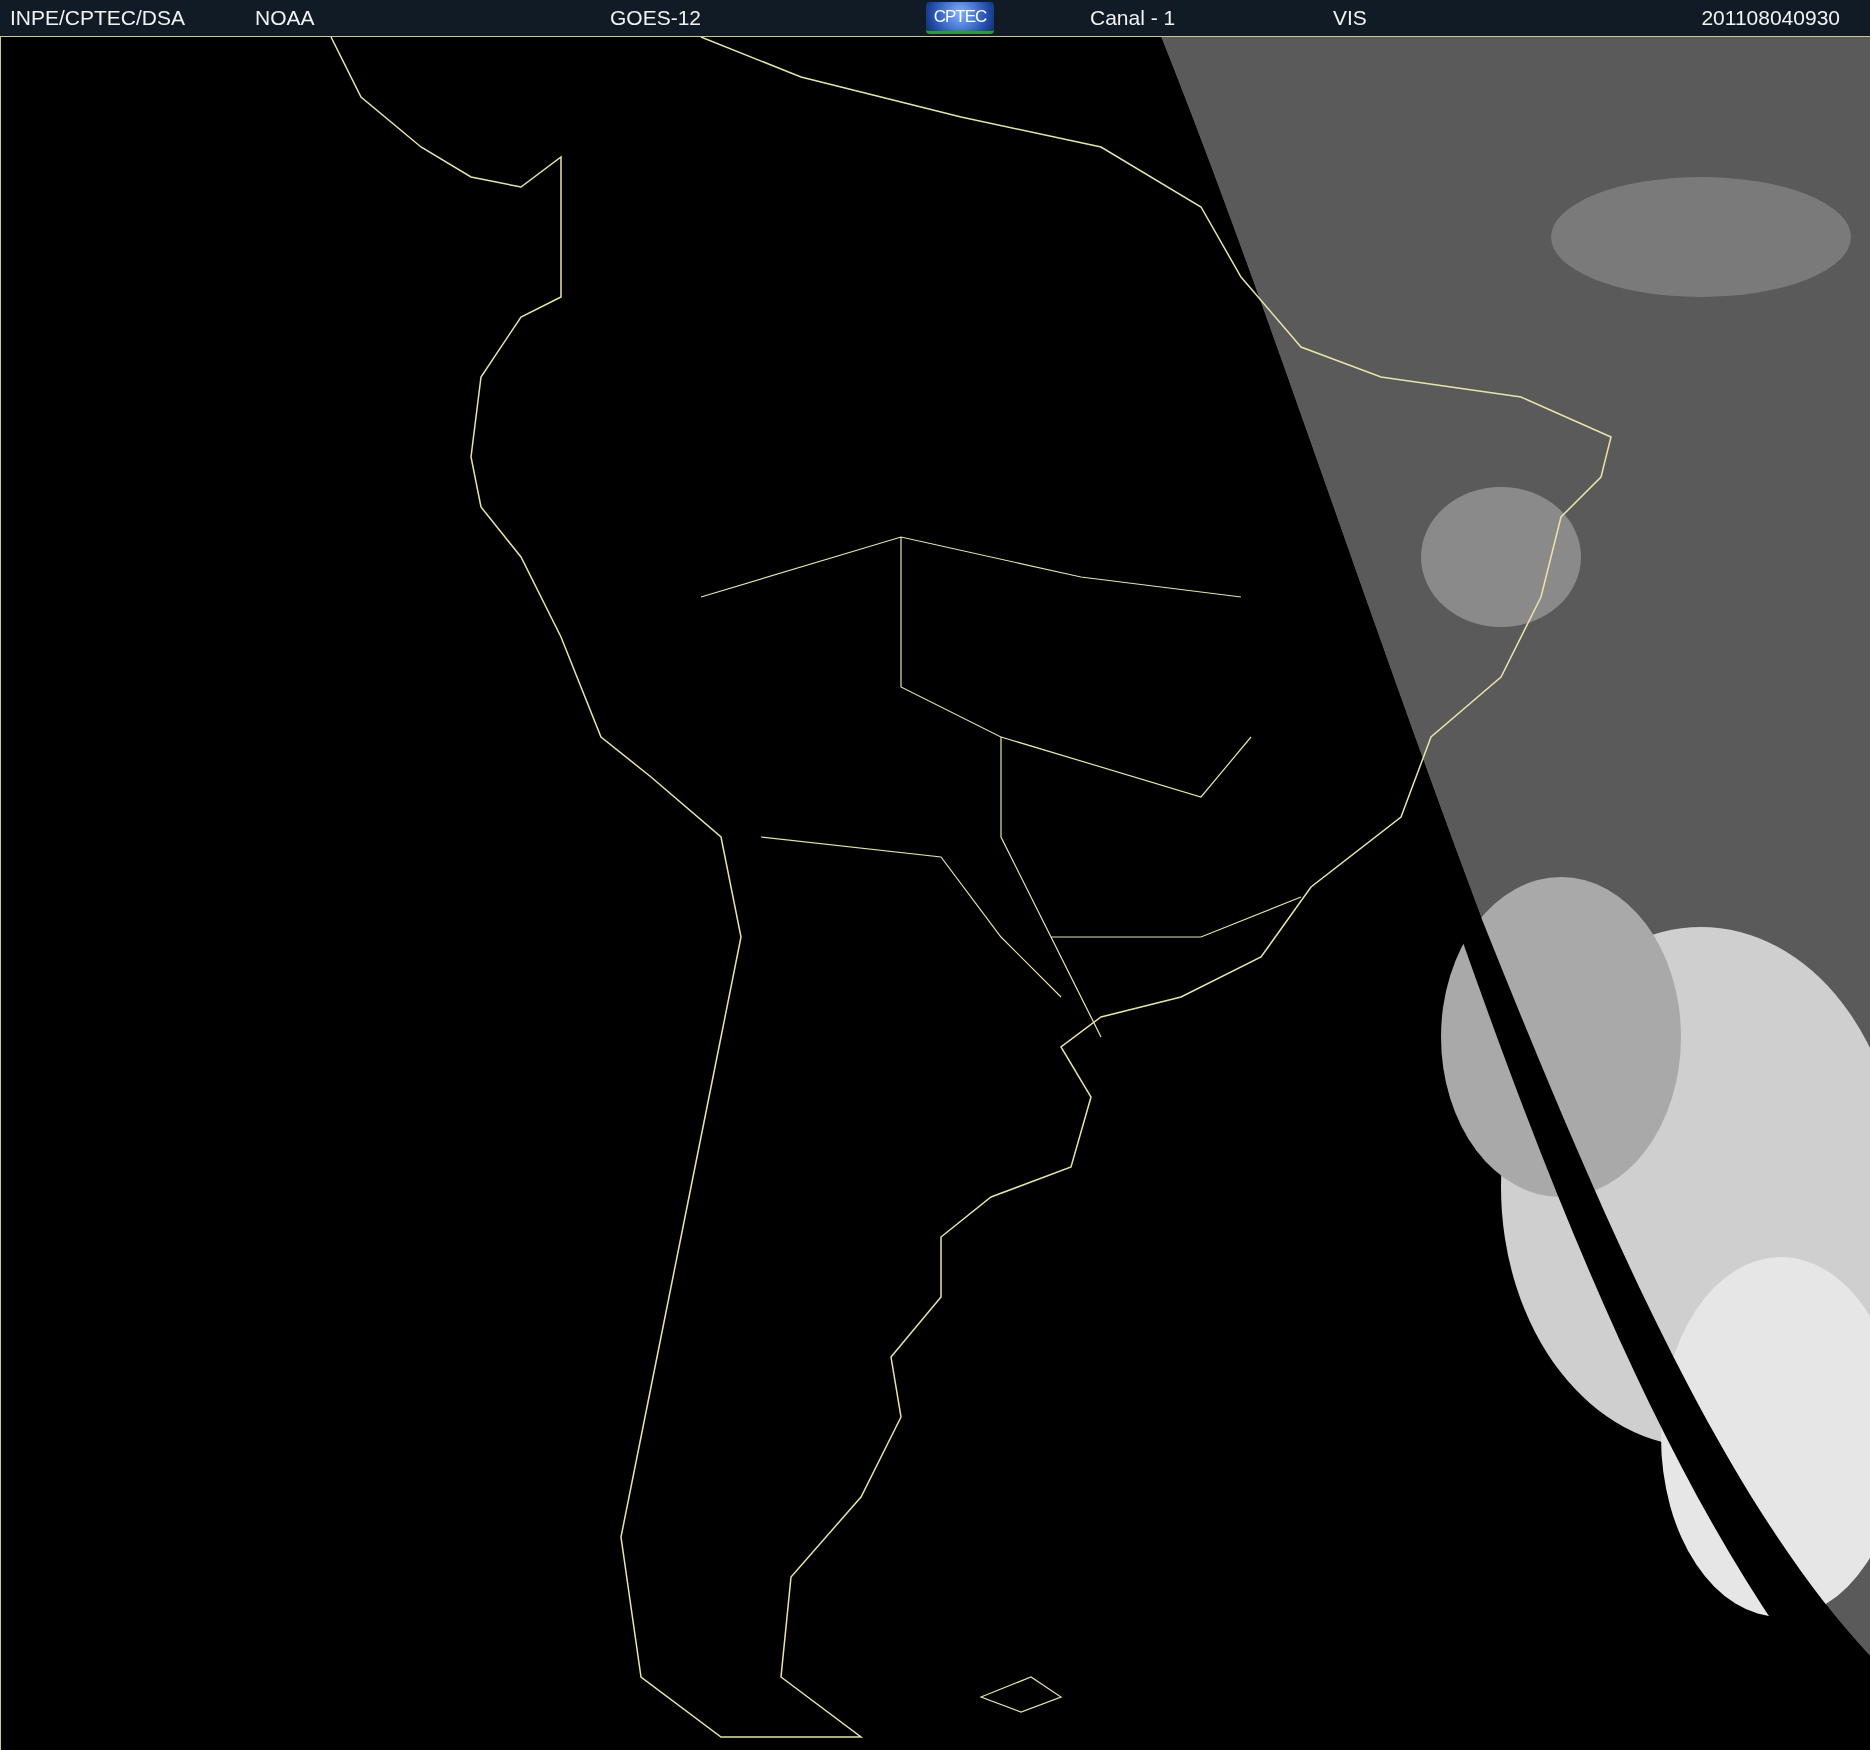 The height and width of the screenshot is (1750, 1870). Describe the element at coordinates (960, 18) in the screenshot. I see `logo: CPTEC` at that location.